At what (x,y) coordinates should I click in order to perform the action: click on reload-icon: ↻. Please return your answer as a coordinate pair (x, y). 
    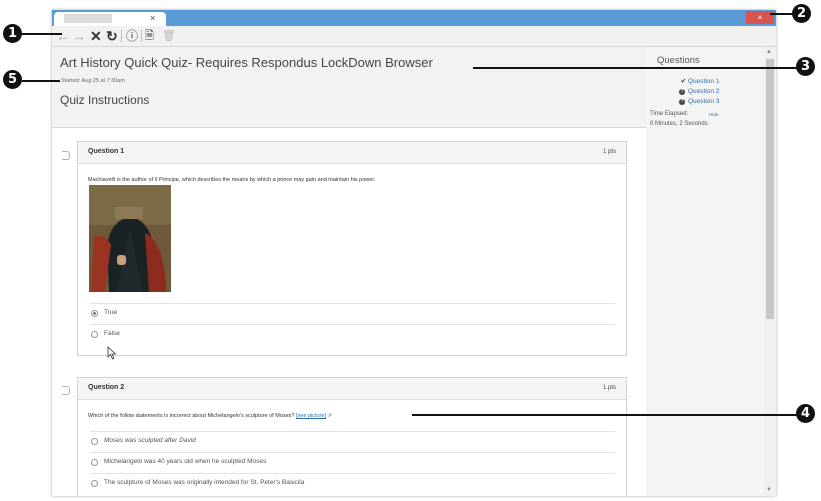
    Looking at the image, I should click on (112, 36).